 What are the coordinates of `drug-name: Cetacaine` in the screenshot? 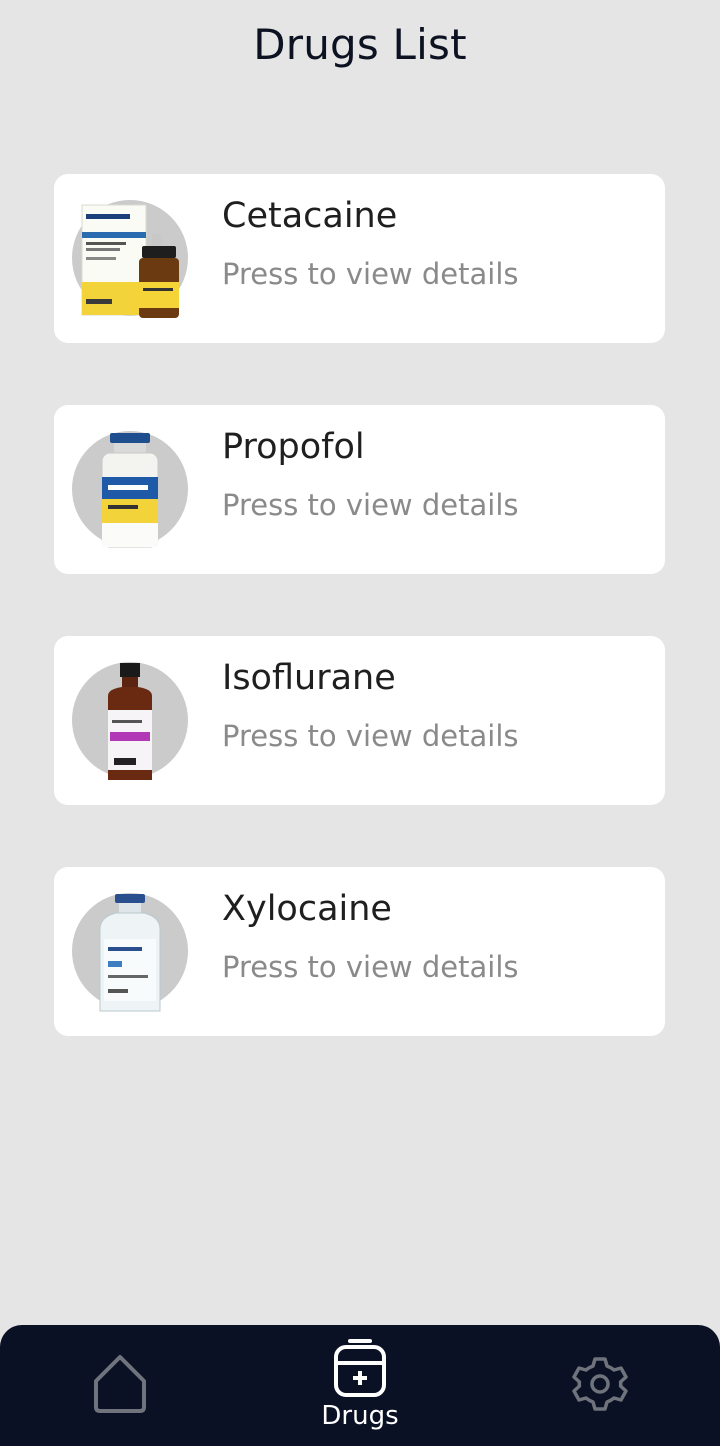 It's located at (310, 216).